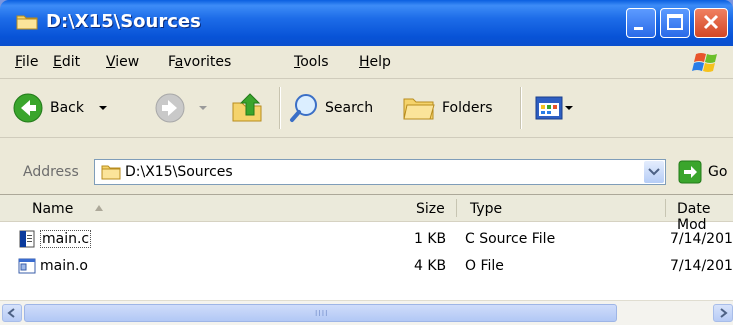  What do you see at coordinates (66, 62) in the screenshot?
I see `menu-edit: Edit` at bounding box center [66, 62].